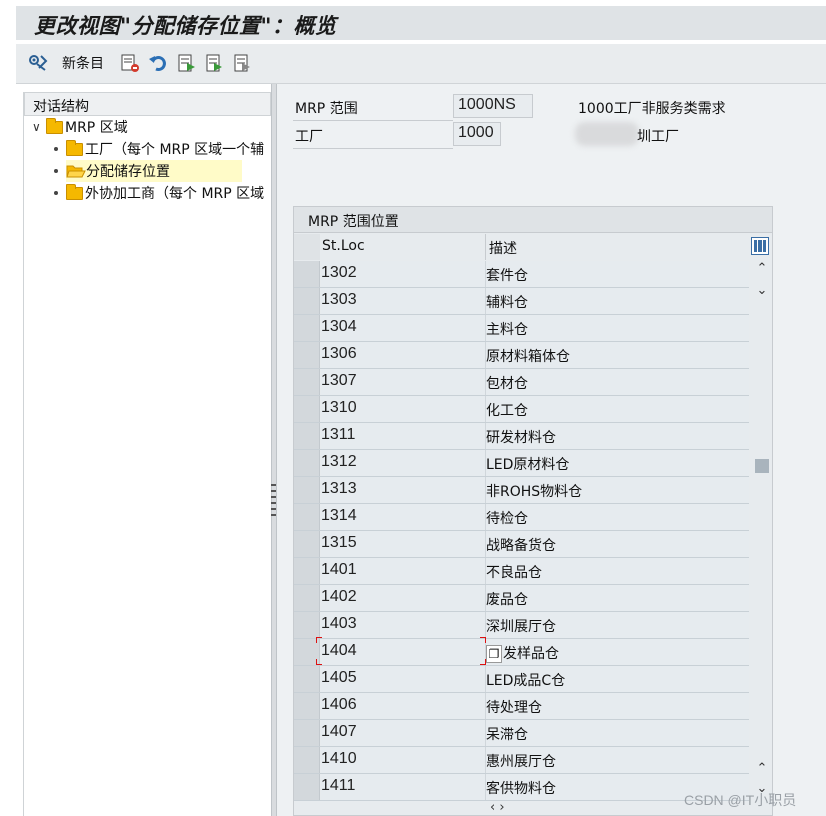  I want to click on tree-node-subcontractor: 外协加工商（每个 MRP 区域, so click(159, 193).